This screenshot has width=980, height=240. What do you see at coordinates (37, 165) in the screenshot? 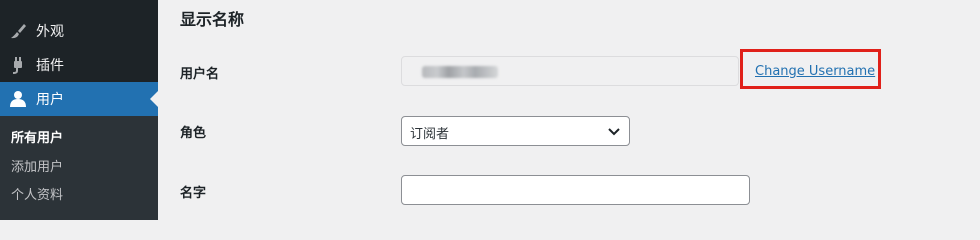
I see `submenu-add-user: 添加用户` at bounding box center [37, 165].